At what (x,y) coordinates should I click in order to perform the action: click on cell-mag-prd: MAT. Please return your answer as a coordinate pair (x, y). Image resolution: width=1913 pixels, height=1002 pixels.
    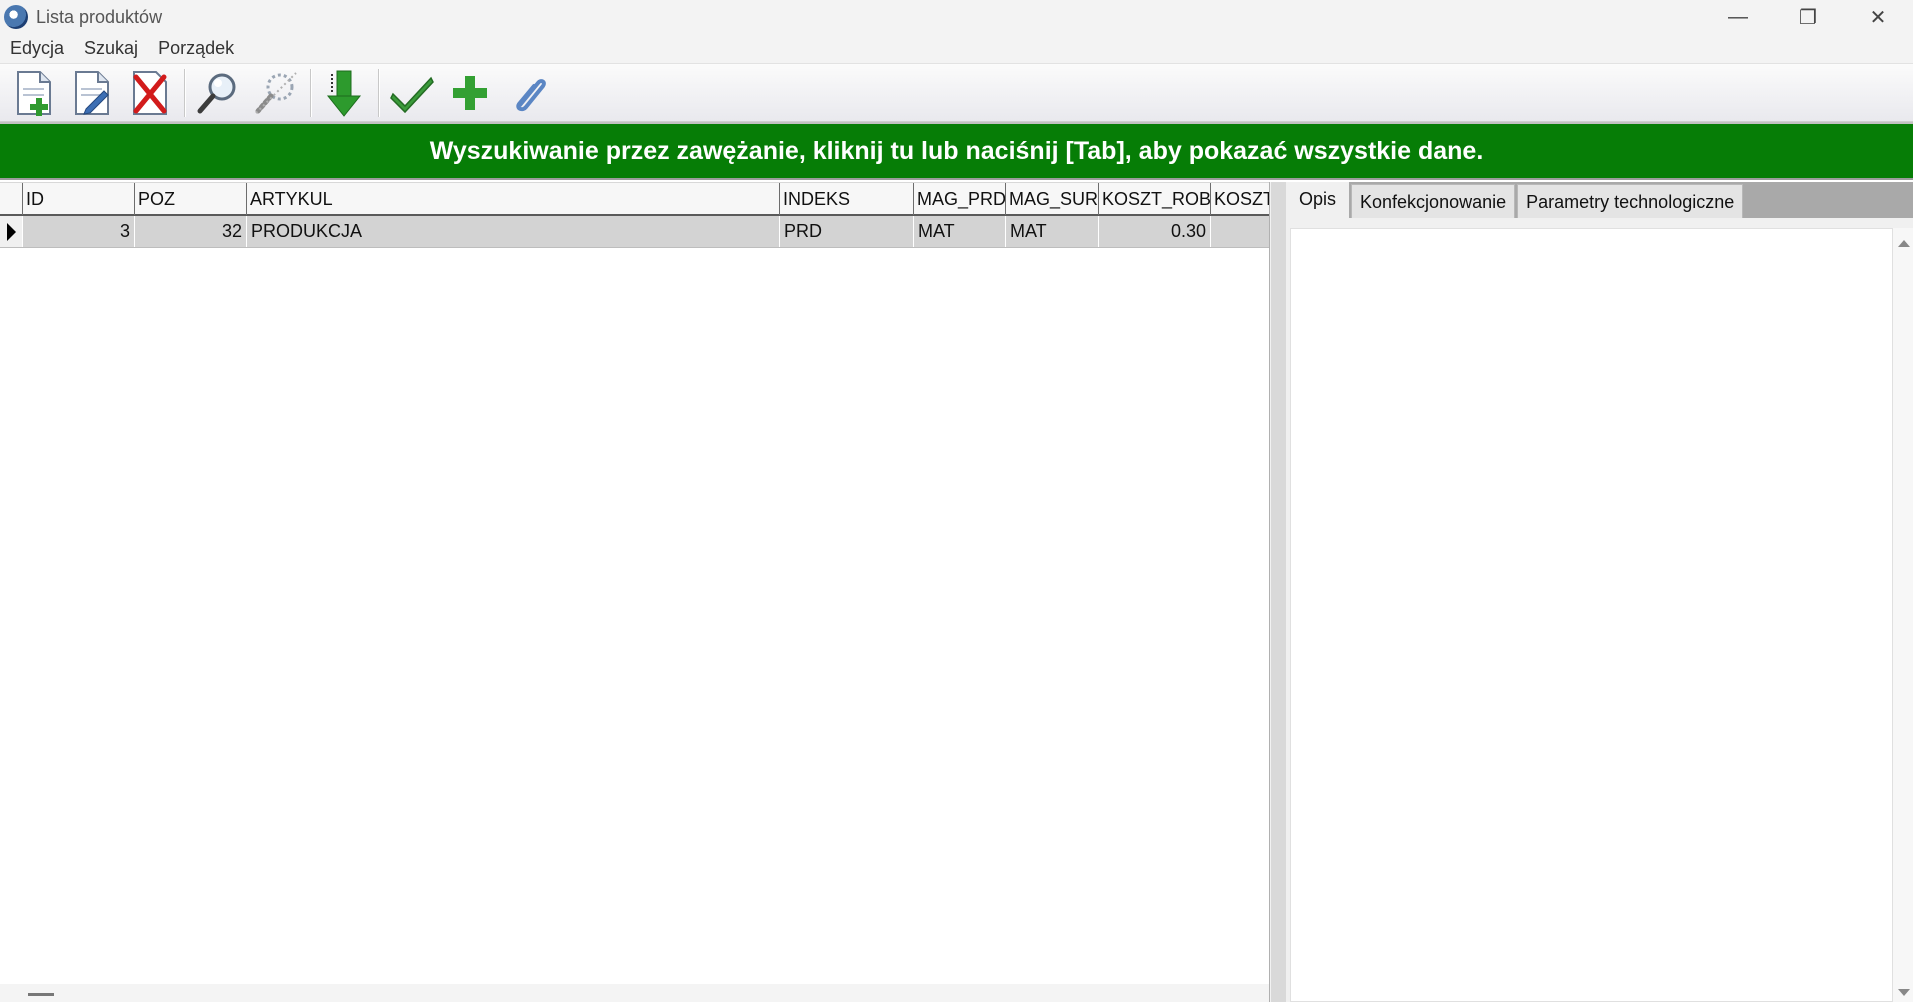
    Looking at the image, I should click on (959, 231).